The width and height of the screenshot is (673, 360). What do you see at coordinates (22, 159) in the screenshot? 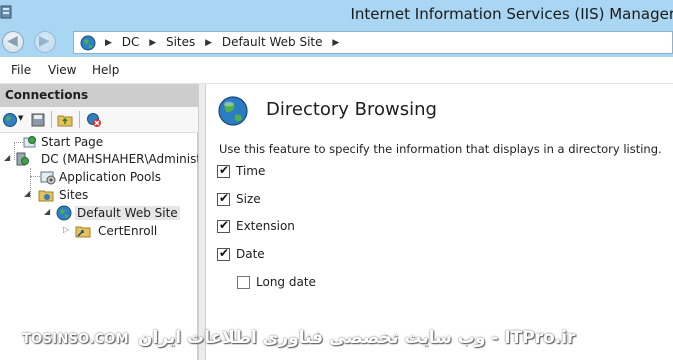
I see `server-icon` at bounding box center [22, 159].